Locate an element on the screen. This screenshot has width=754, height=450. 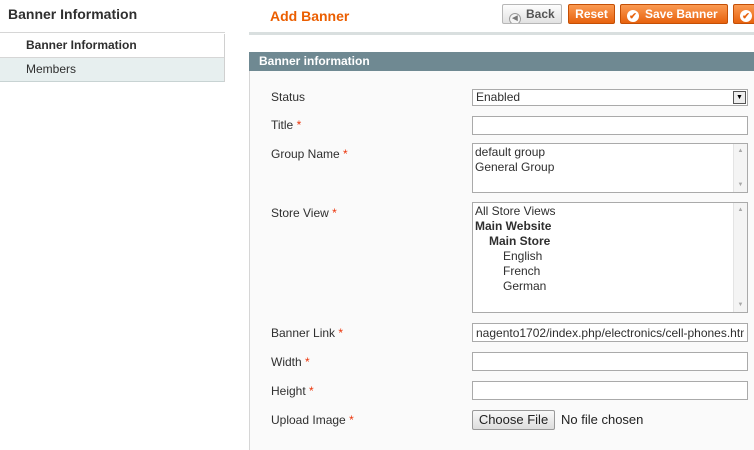
sidebar-tabs: Banner Information Members is located at coordinates (112, 58).